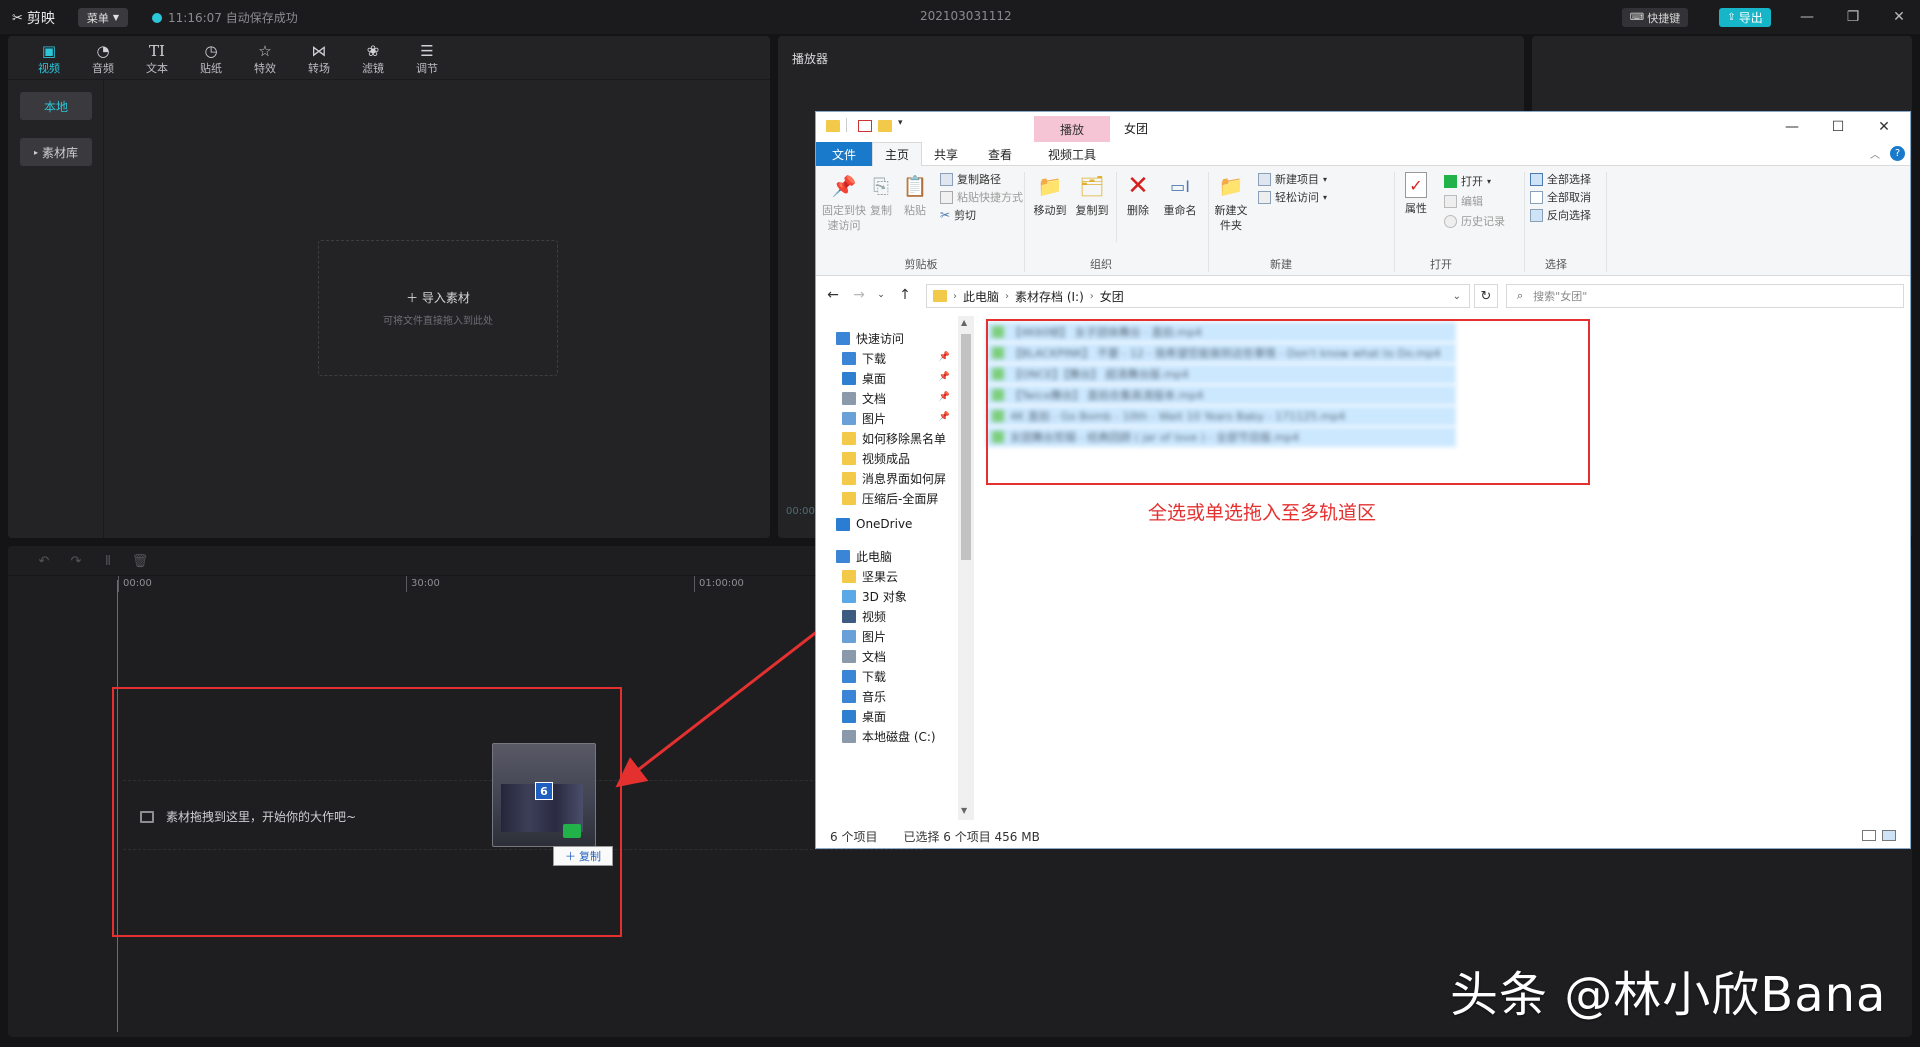 The image size is (1920, 1047). Describe the element at coordinates (1483, 221) in the screenshot. I see `history-label: 历史记录` at that location.